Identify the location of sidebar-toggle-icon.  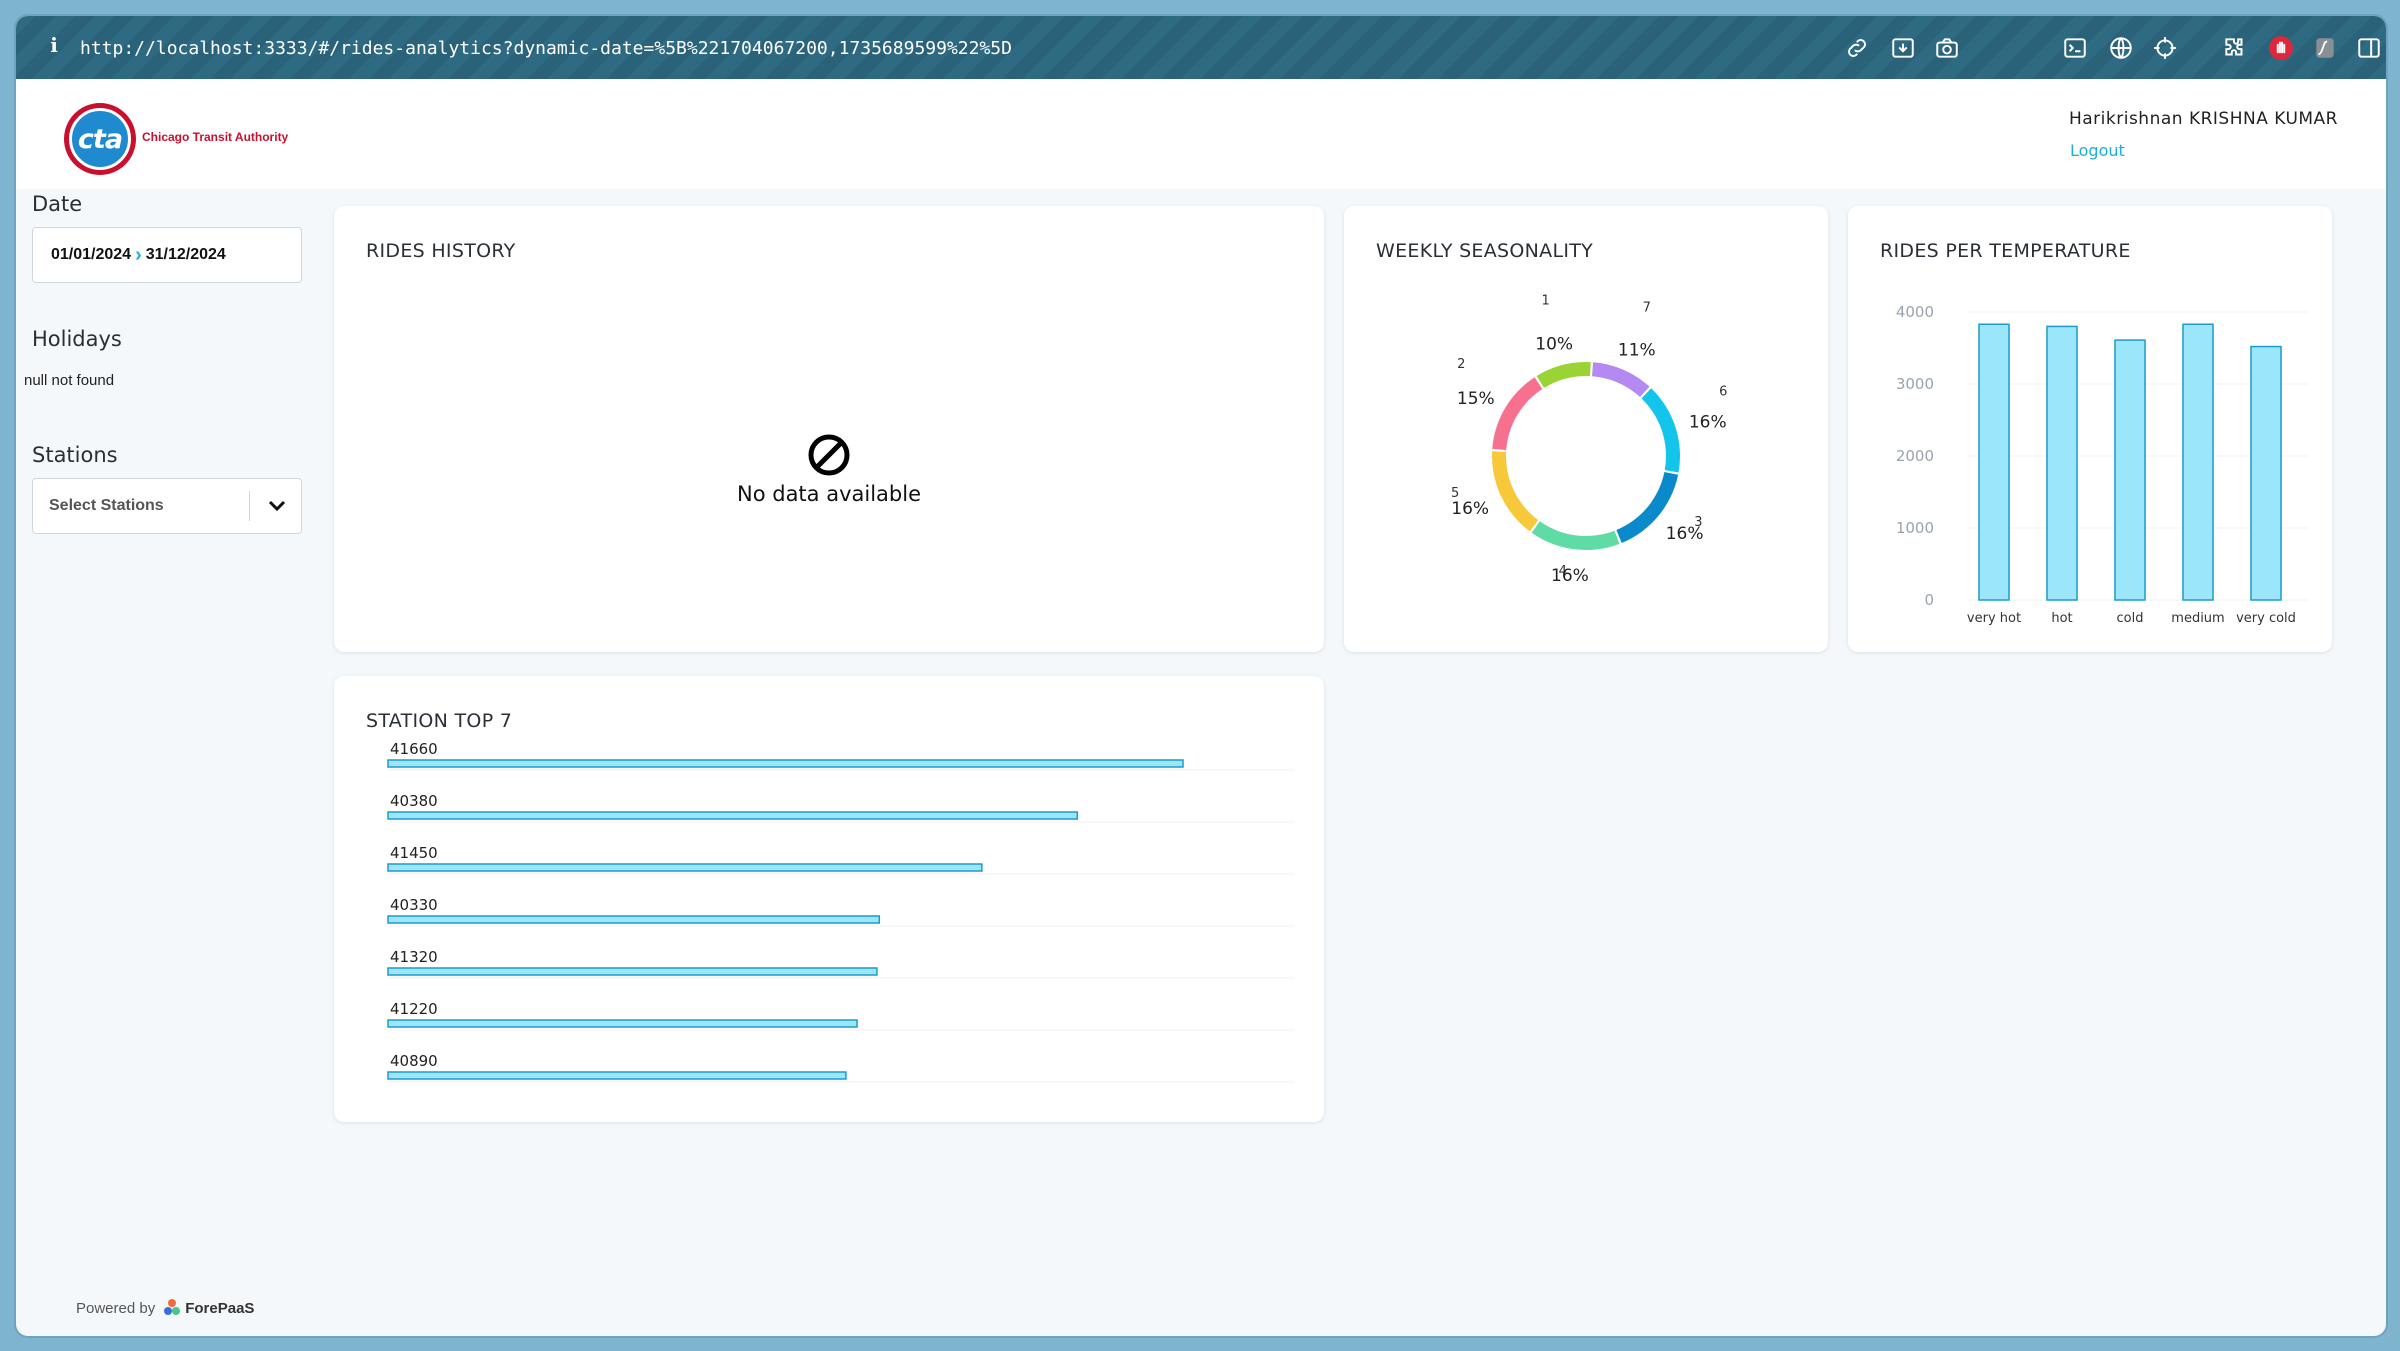
(2369, 48).